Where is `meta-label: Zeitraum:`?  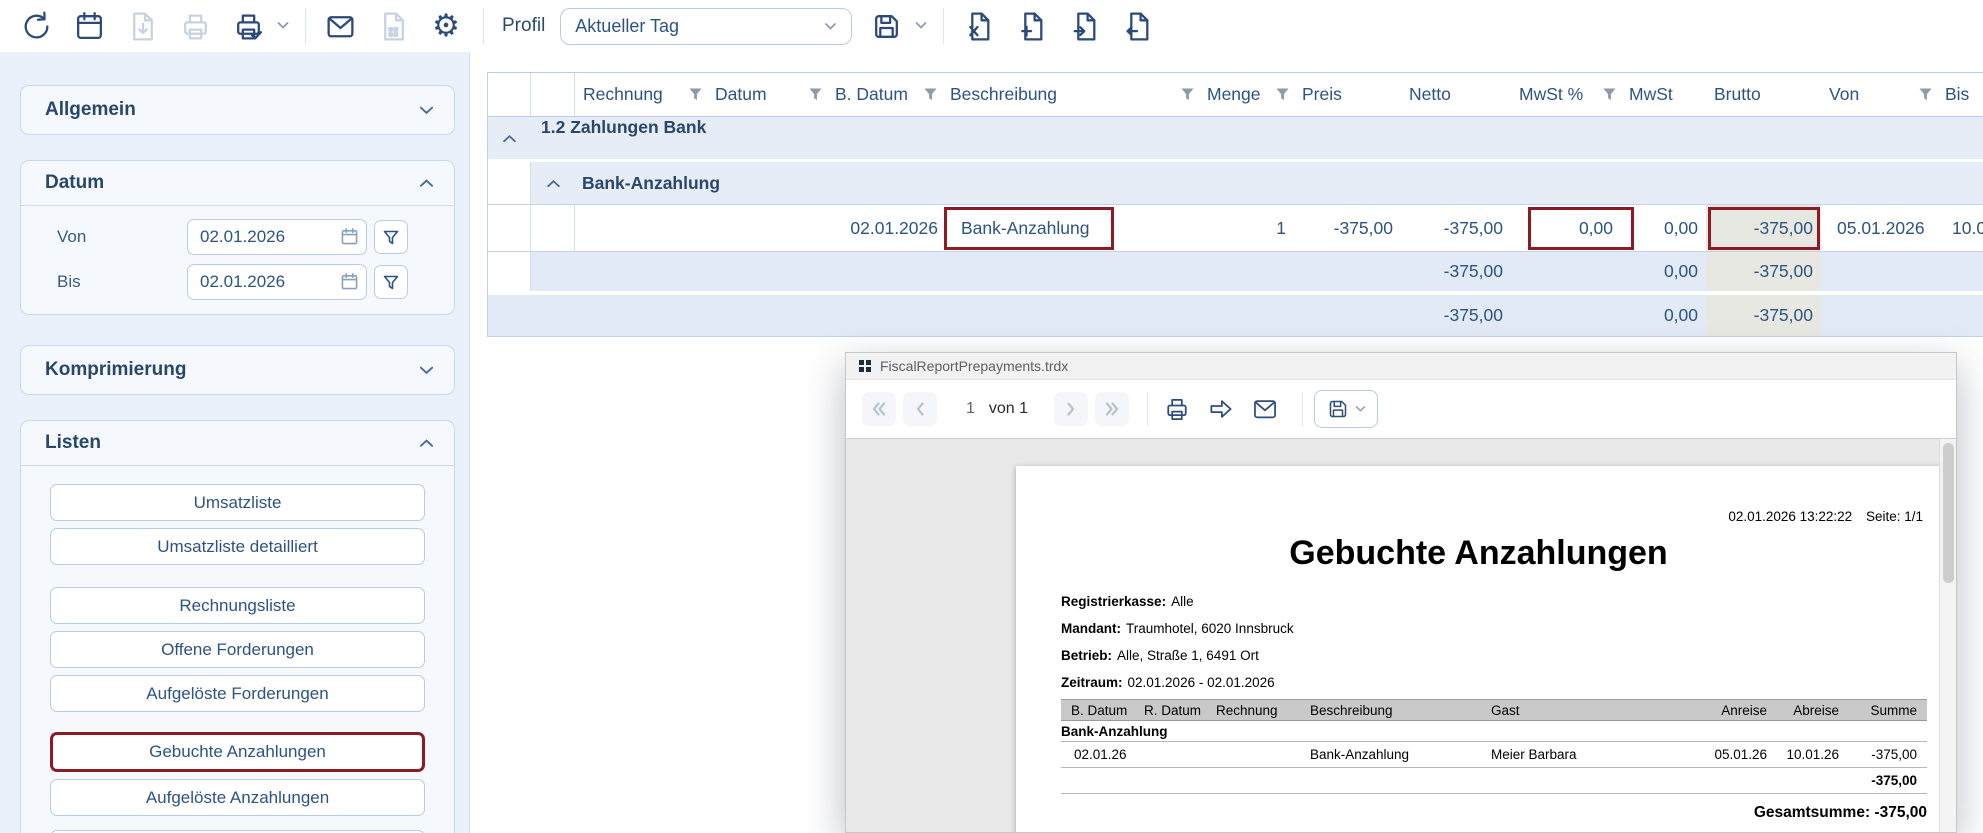 meta-label: Zeitraum: is located at coordinates (1092, 682).